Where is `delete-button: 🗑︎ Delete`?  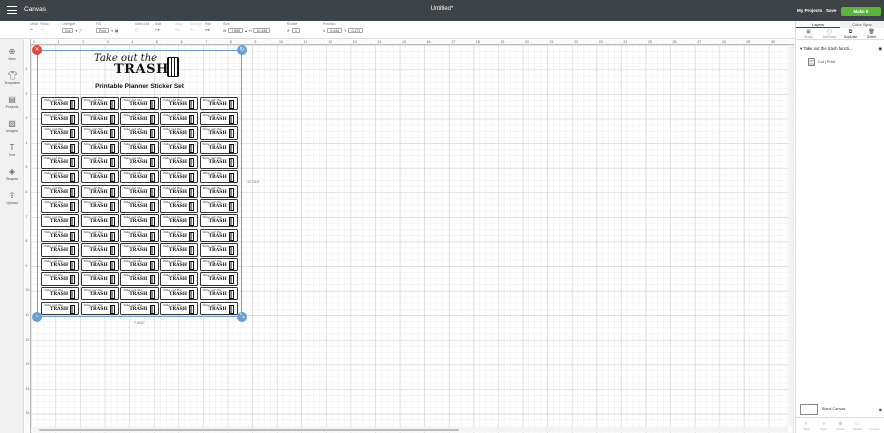 delete-button: 🗑︎ Delete is located at coordinates (871, 33).